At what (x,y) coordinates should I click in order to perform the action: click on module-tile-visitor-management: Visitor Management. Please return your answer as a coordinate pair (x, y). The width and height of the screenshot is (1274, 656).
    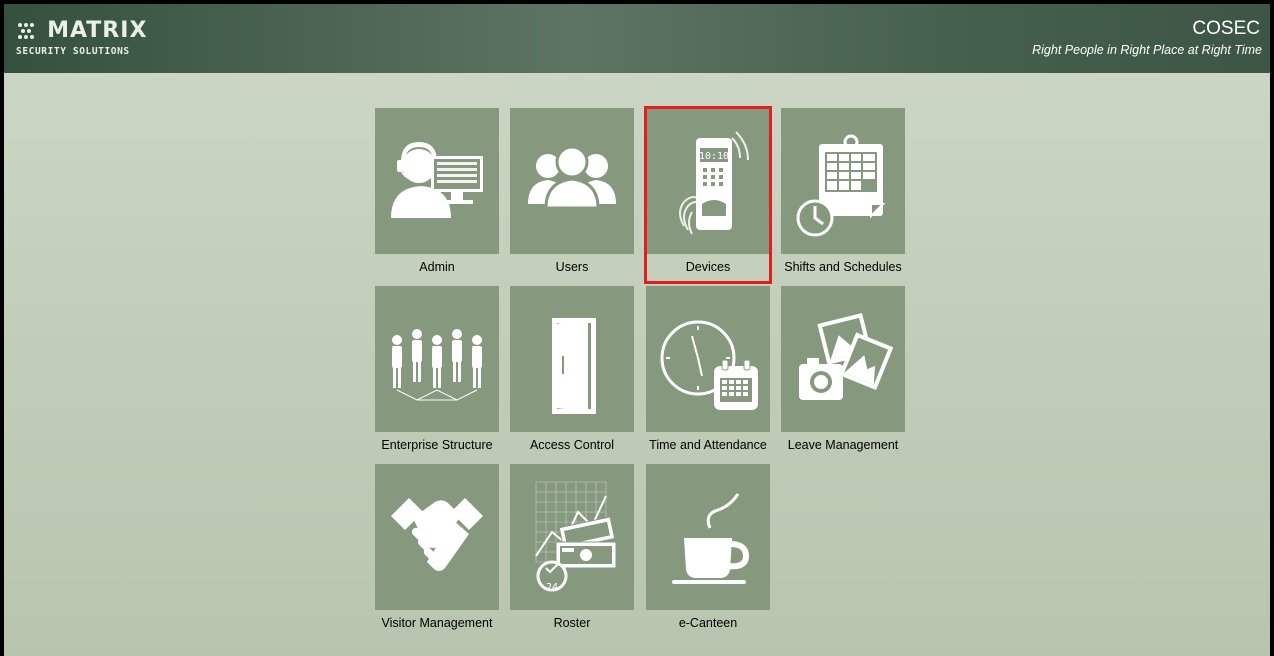
    Looking at the image, I should click on (437, 547).